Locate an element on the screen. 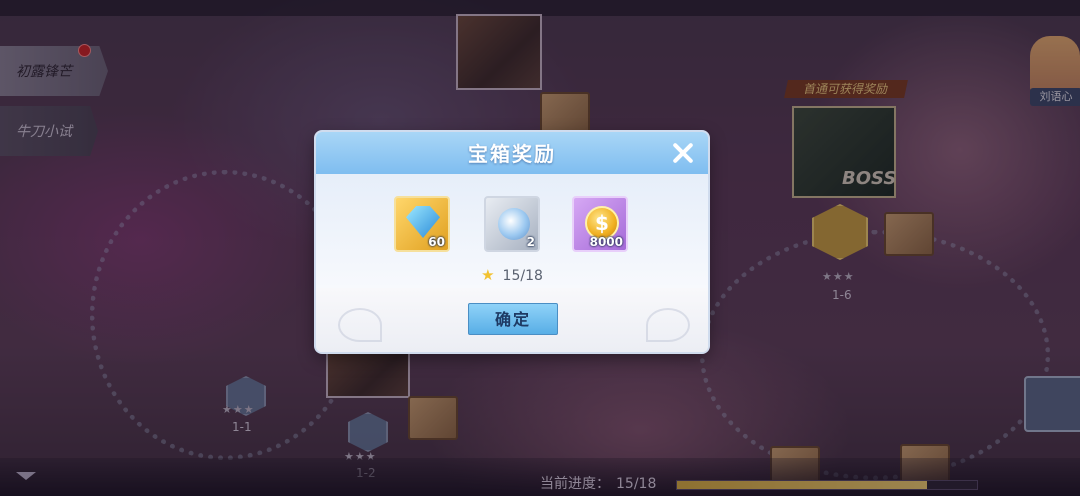 This screenshot has height=496, width=1080. diamond-icon is located at coordinates (423, 222).